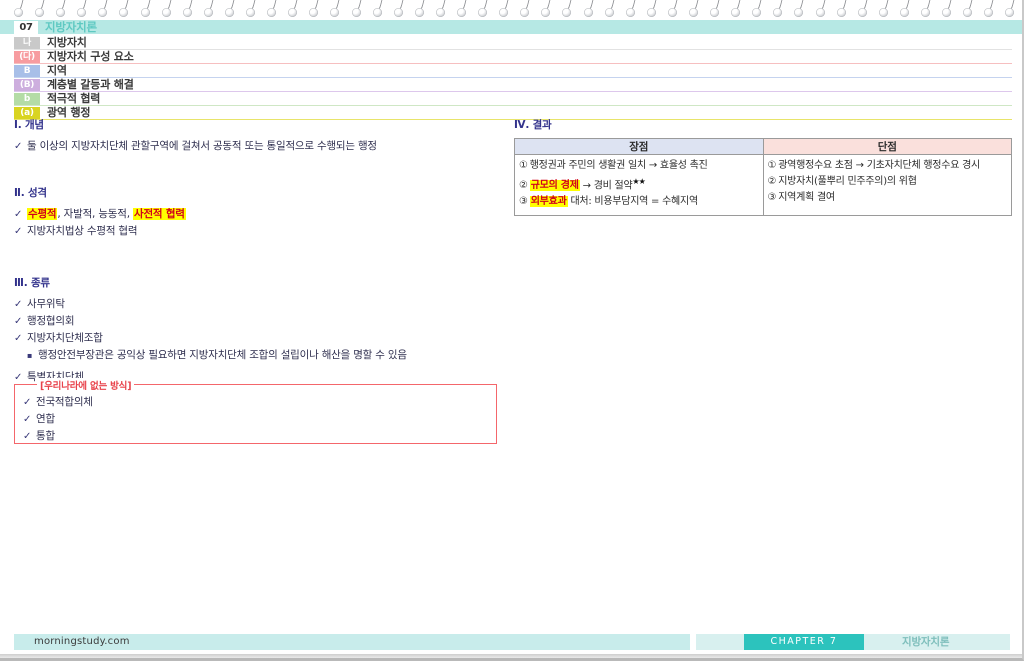  I want to click on types-item-3-text: 지방자치단체조합, so click(65, 338).